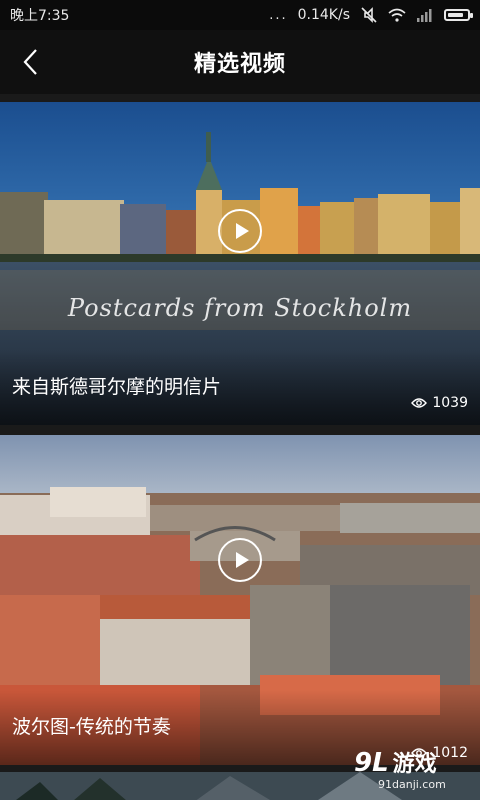 This screenshot has width=480, height=800. I want to click on video-title: 来自斯德哥尔摩的明信片, so click(117, 387).